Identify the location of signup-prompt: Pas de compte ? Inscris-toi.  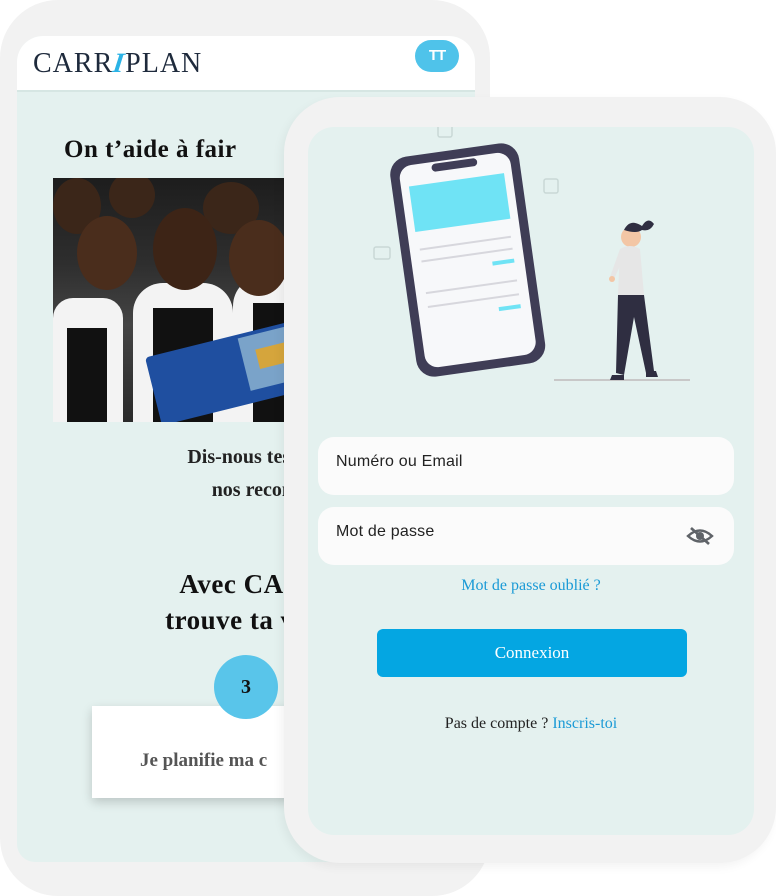
(531, 724).